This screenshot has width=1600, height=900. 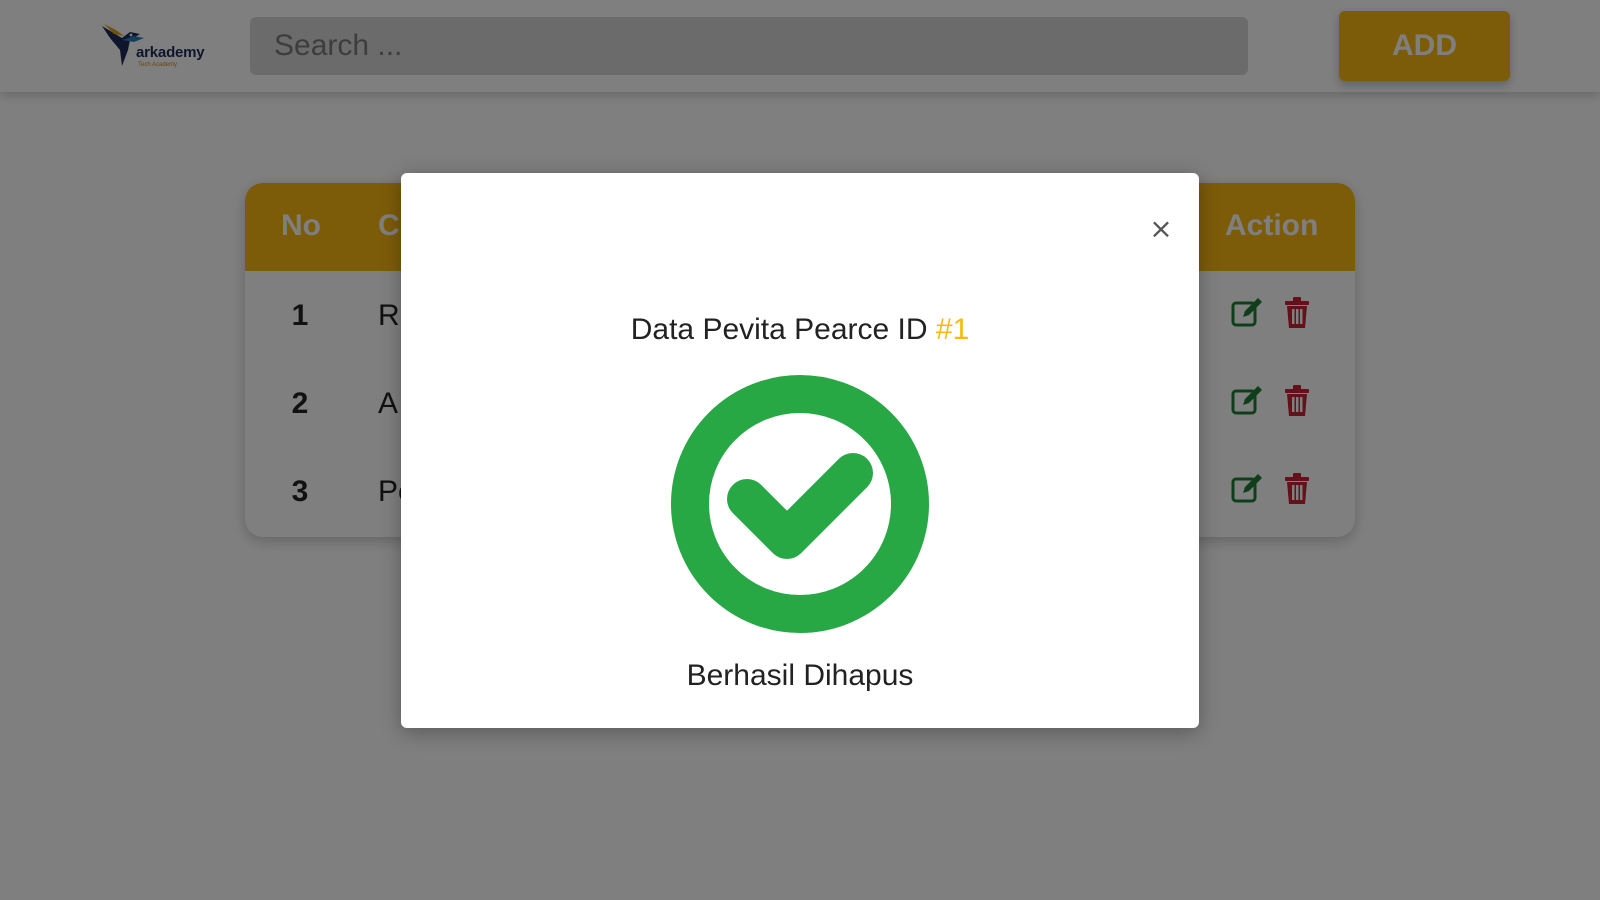 What do you see at coordinates (952, 329) in the screenshot?
I see `record-id: #1` at bounding box center [952, 329].